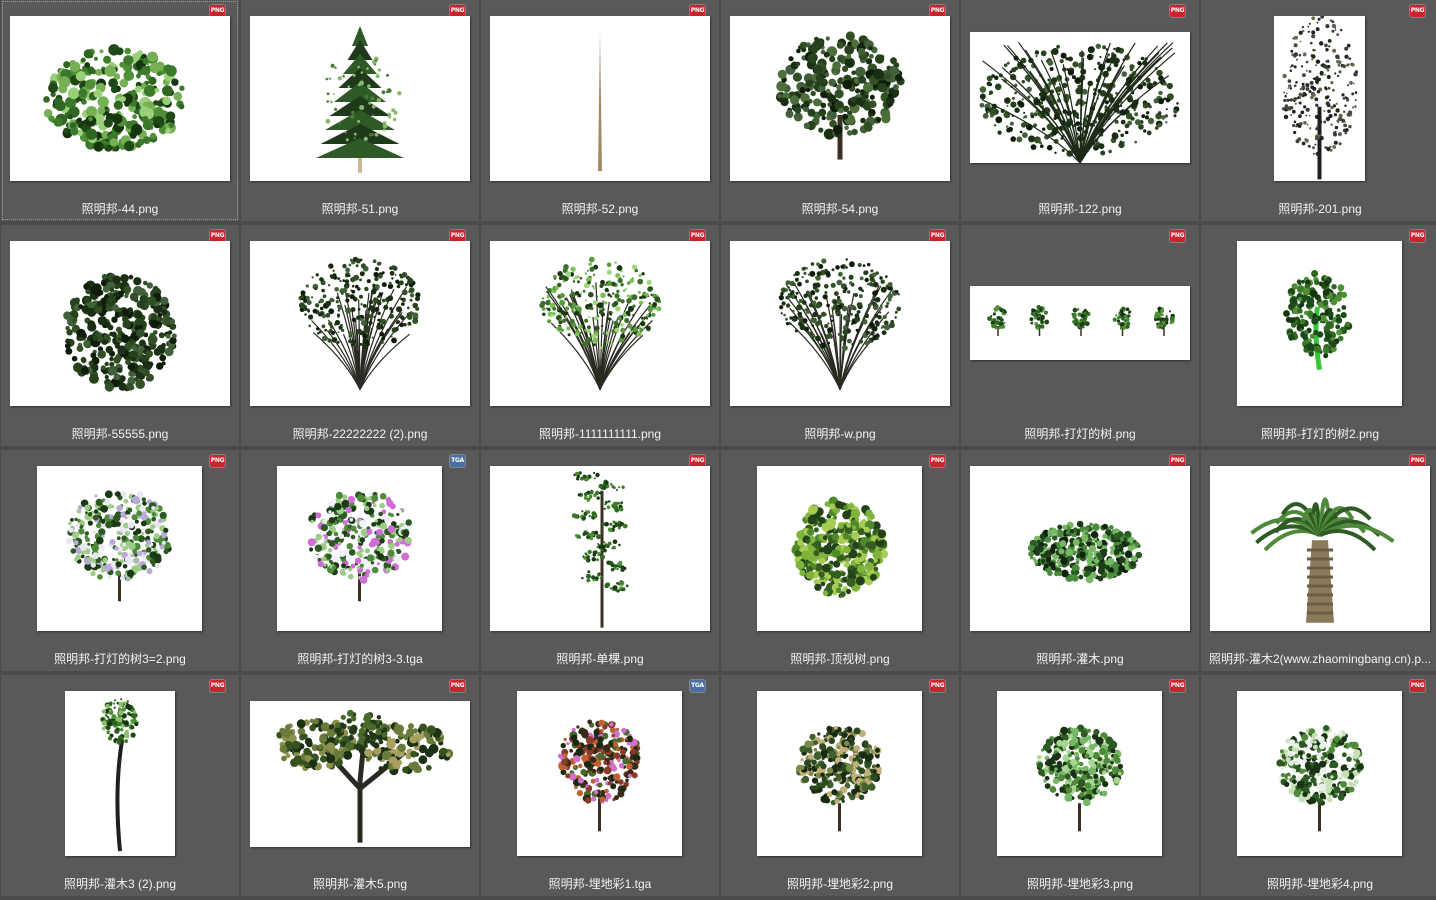 The height and width of the screenshot is (900, 1436). What do you see at coordinates (840, 434) in the screenshot?
I see `file-name-label: 照明邦-w.png` at bounding box center [840, 434].